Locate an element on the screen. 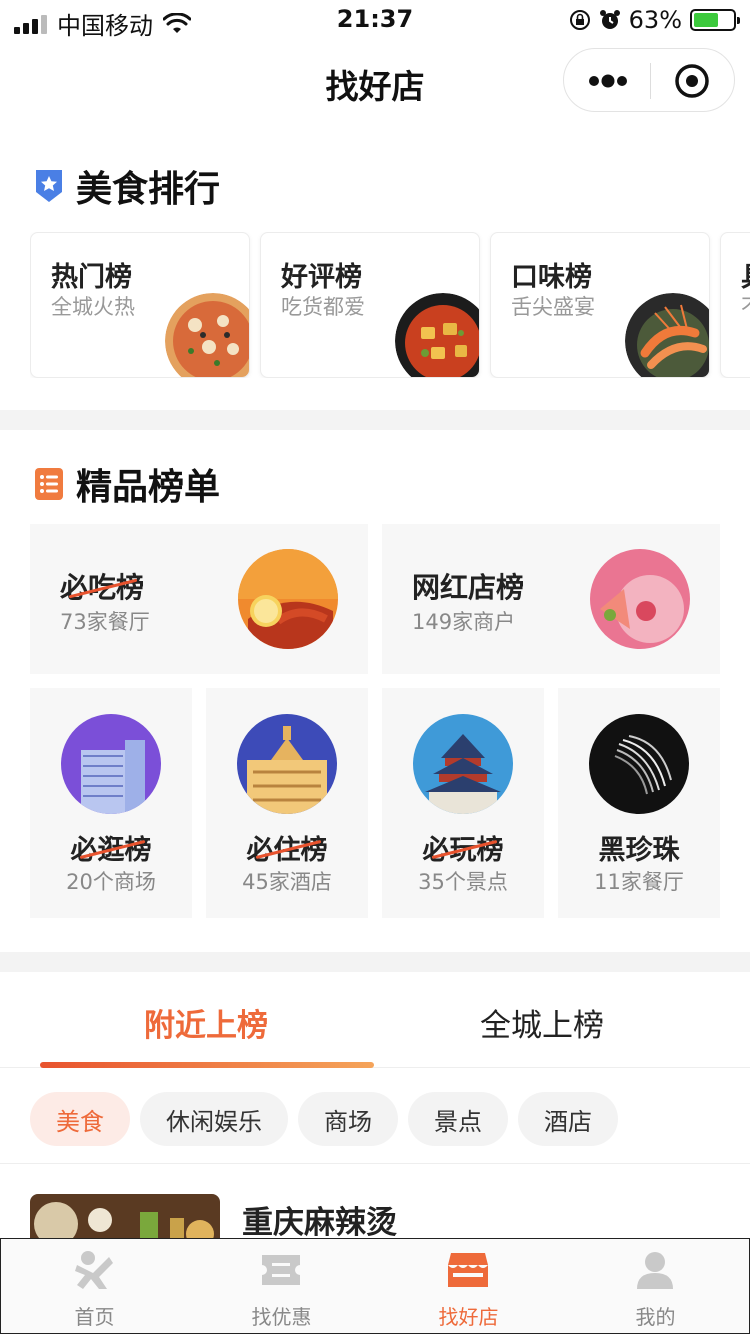  rank-card-subtitle: 舌尖盛宴 is located at coordinates (553, 307).